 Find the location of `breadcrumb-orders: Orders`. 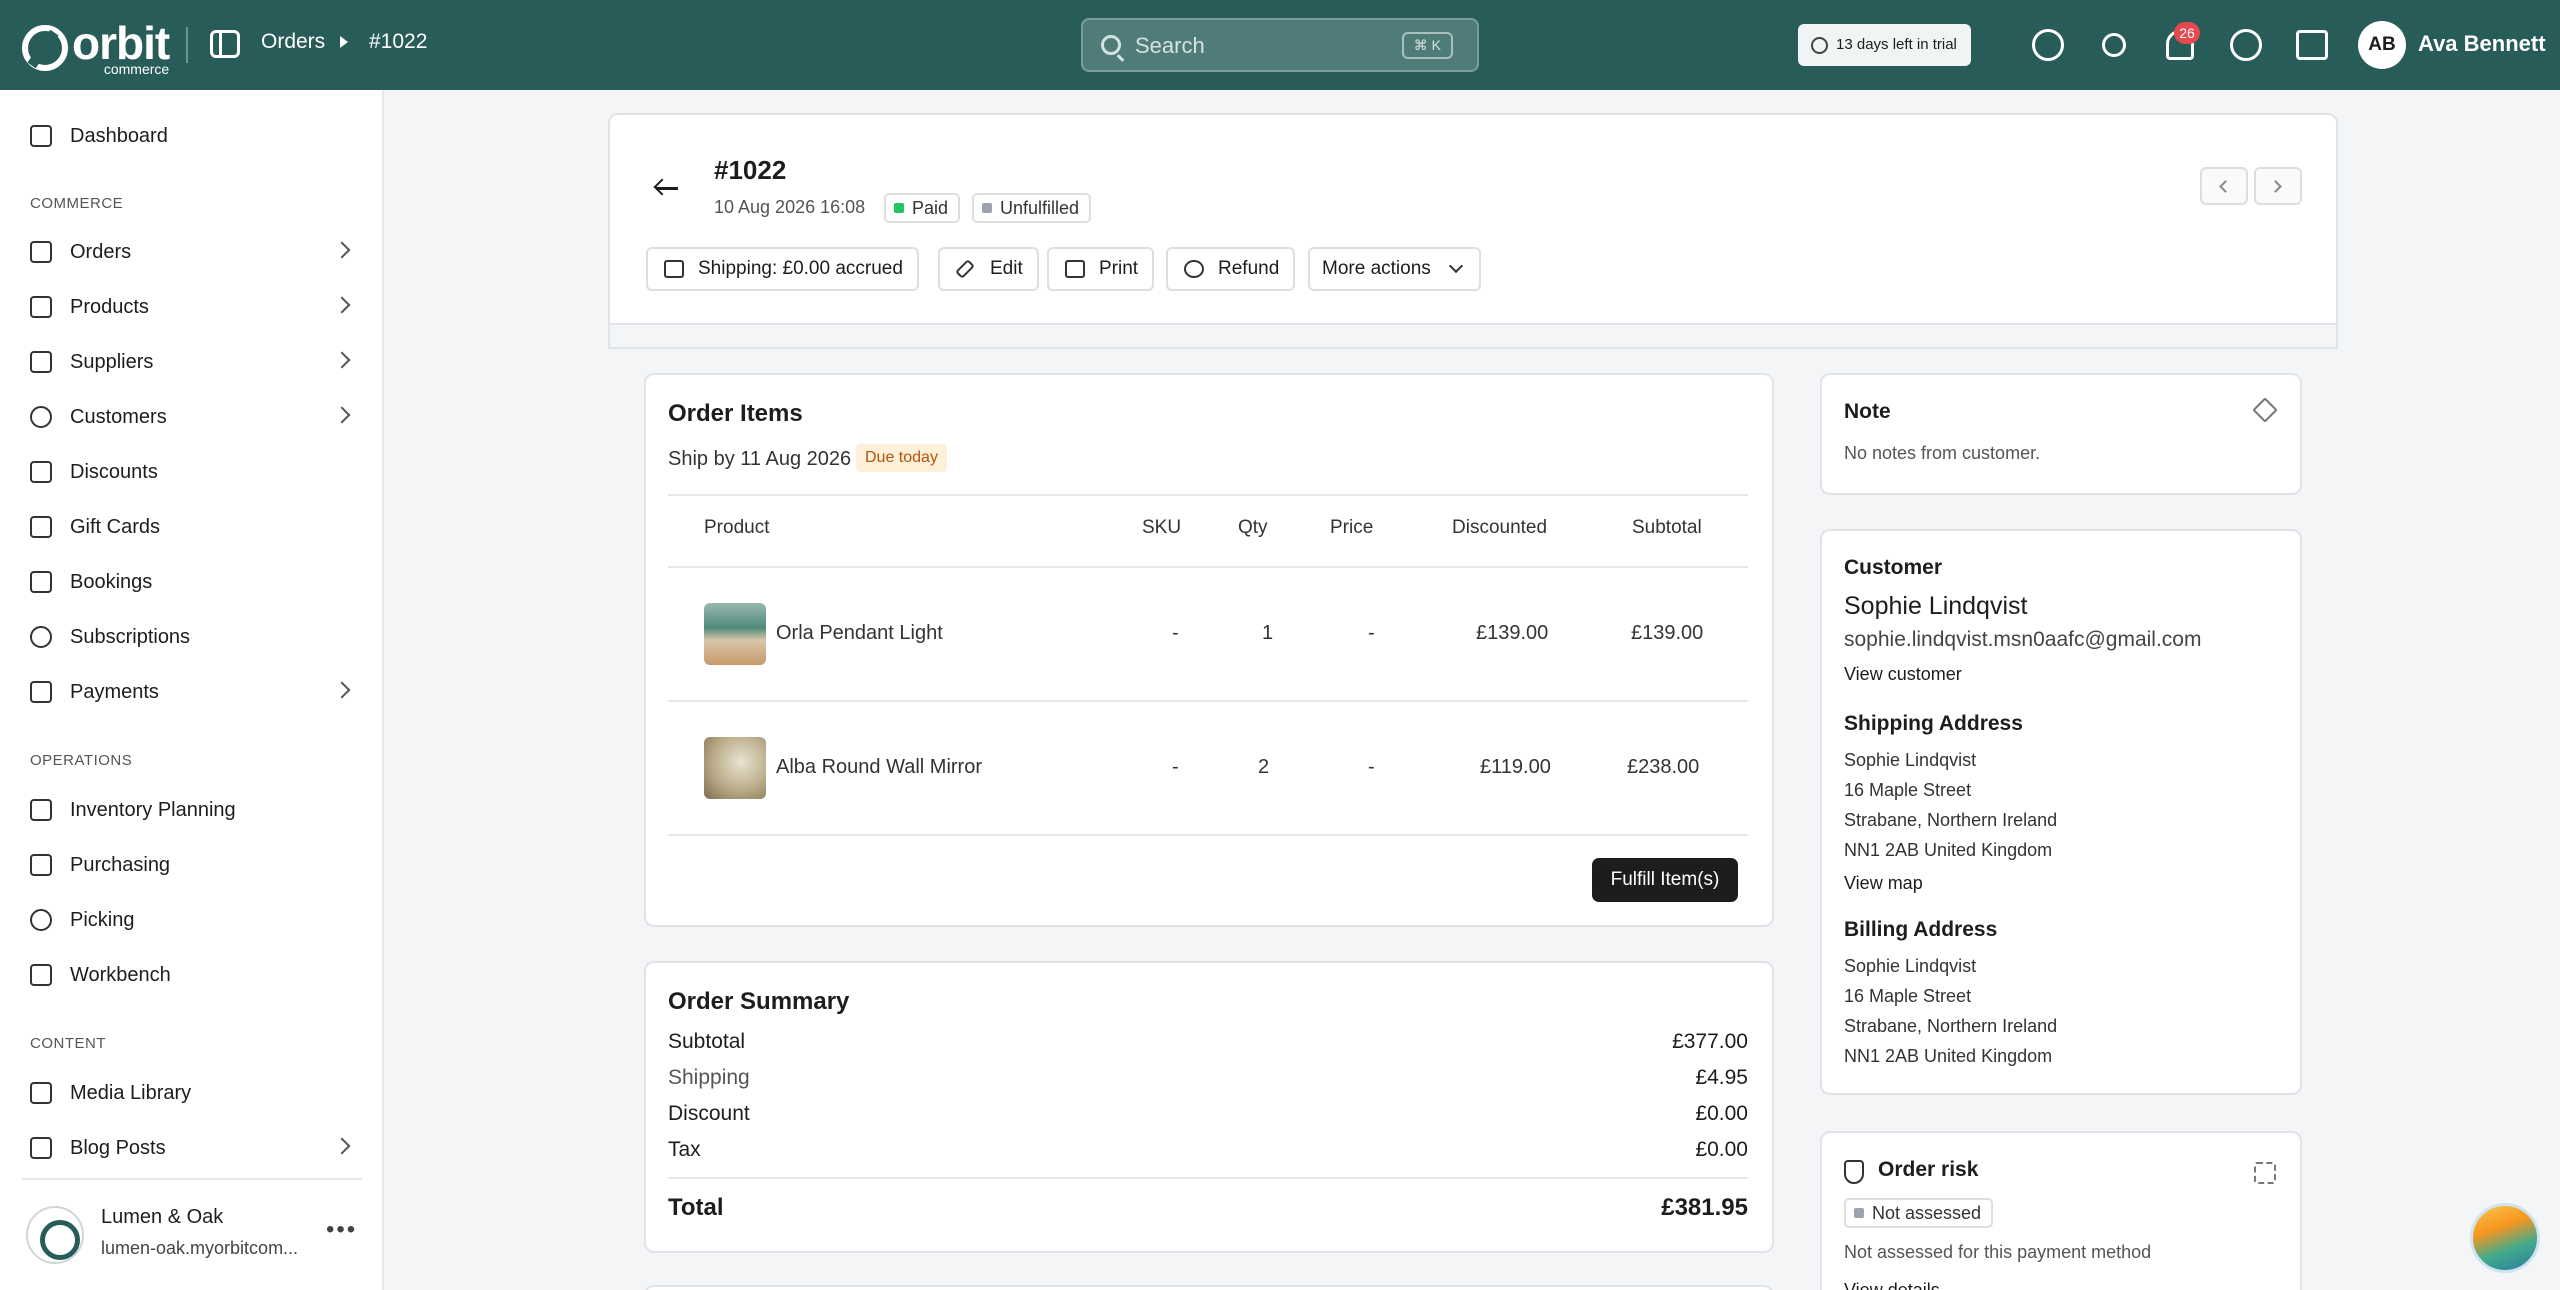

breadcrumb-orders: Orders is located at coordinates (293, 42).